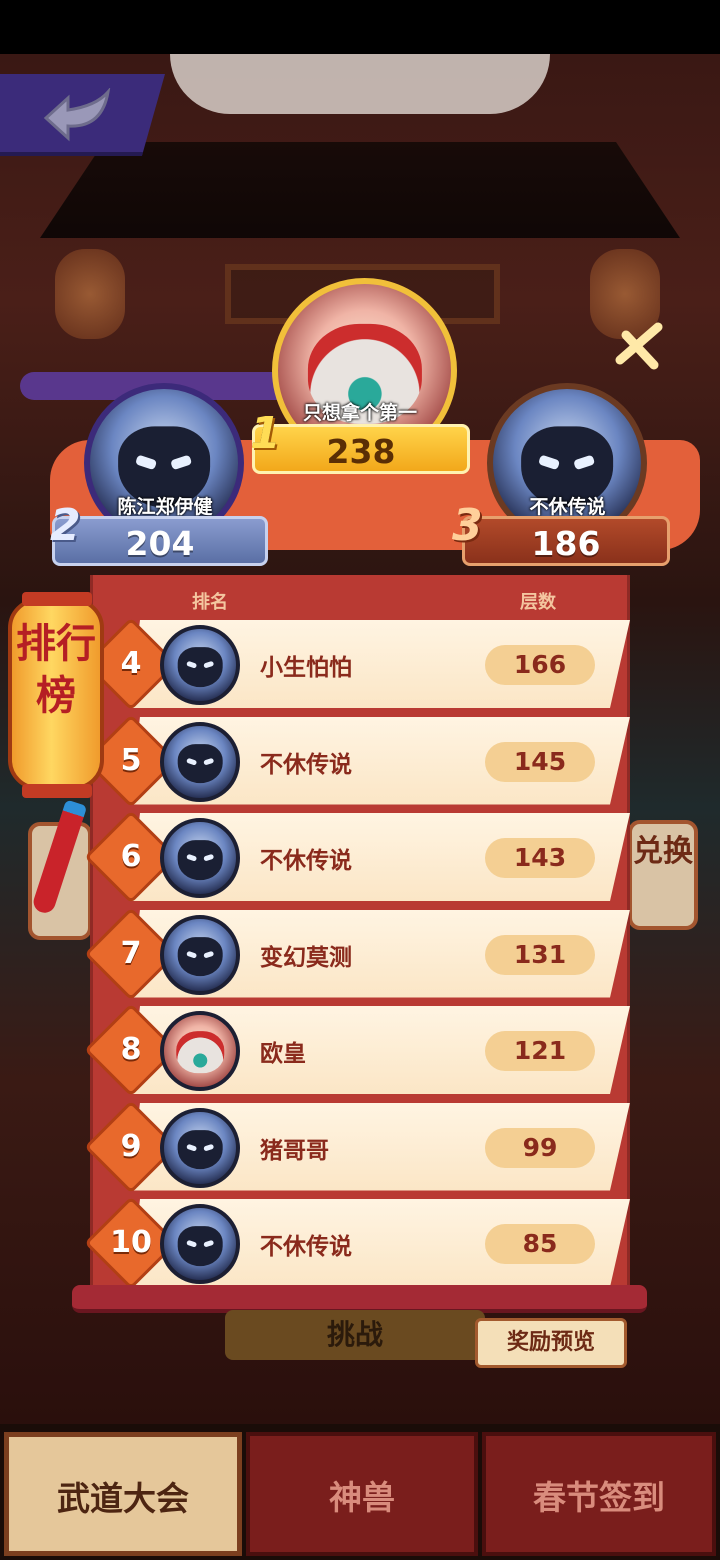  What do you see at coordinates (131, 1049) in the screenshot?
I see `rank-number: 8` at bounding box center [131, 1049].